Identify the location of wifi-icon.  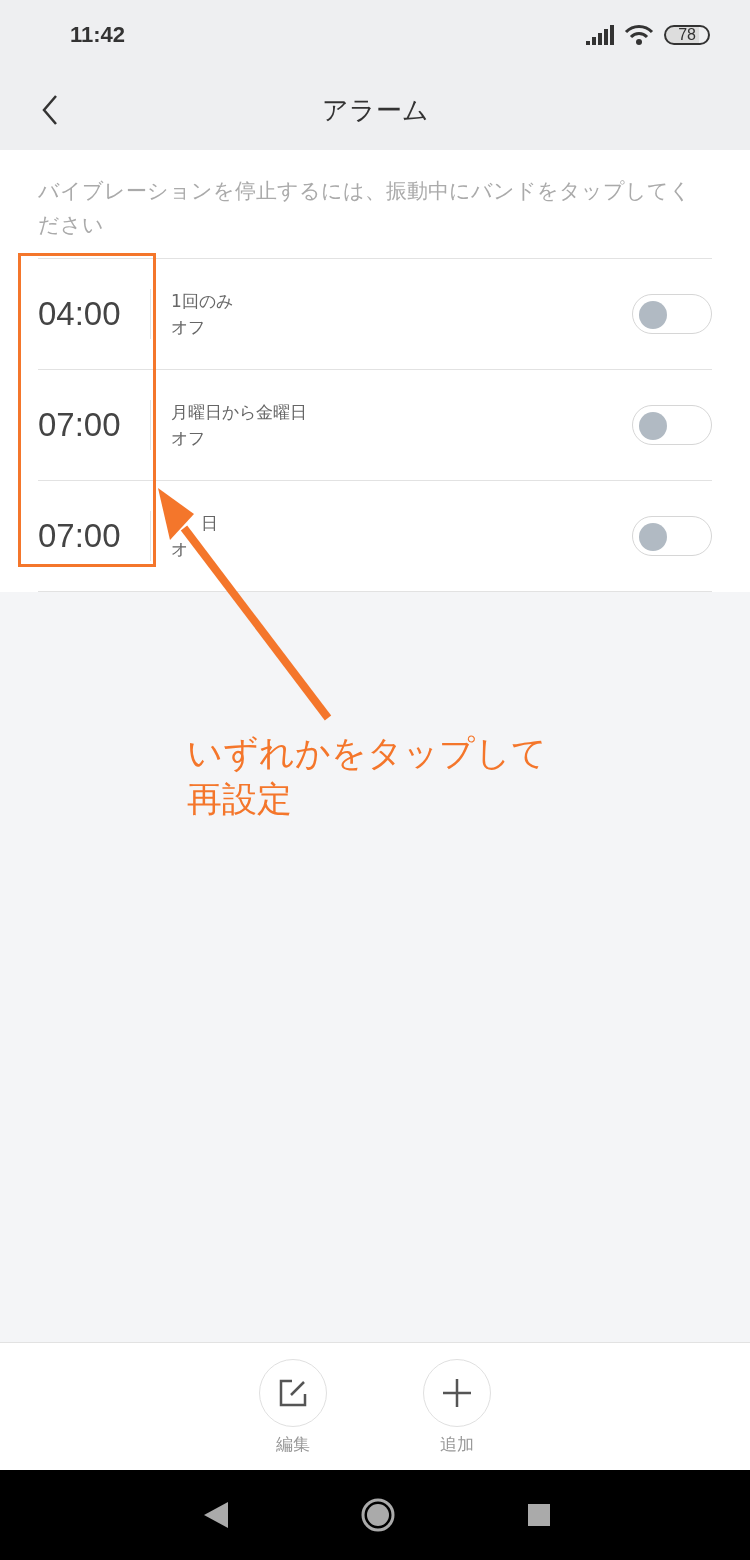
(639, 35).